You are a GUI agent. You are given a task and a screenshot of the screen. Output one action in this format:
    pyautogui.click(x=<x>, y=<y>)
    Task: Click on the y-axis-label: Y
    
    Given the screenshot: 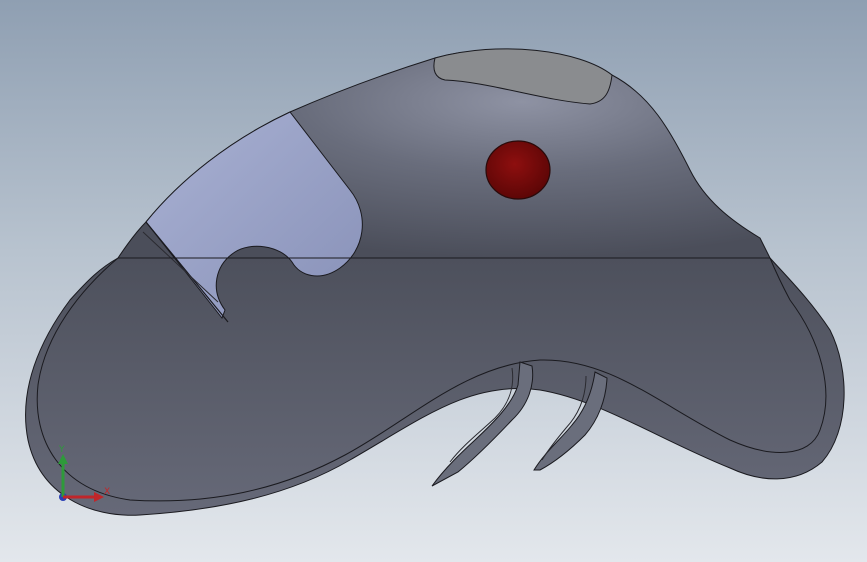 What is the action you would take?
    pyautogui.click(x=61, y=450)
    